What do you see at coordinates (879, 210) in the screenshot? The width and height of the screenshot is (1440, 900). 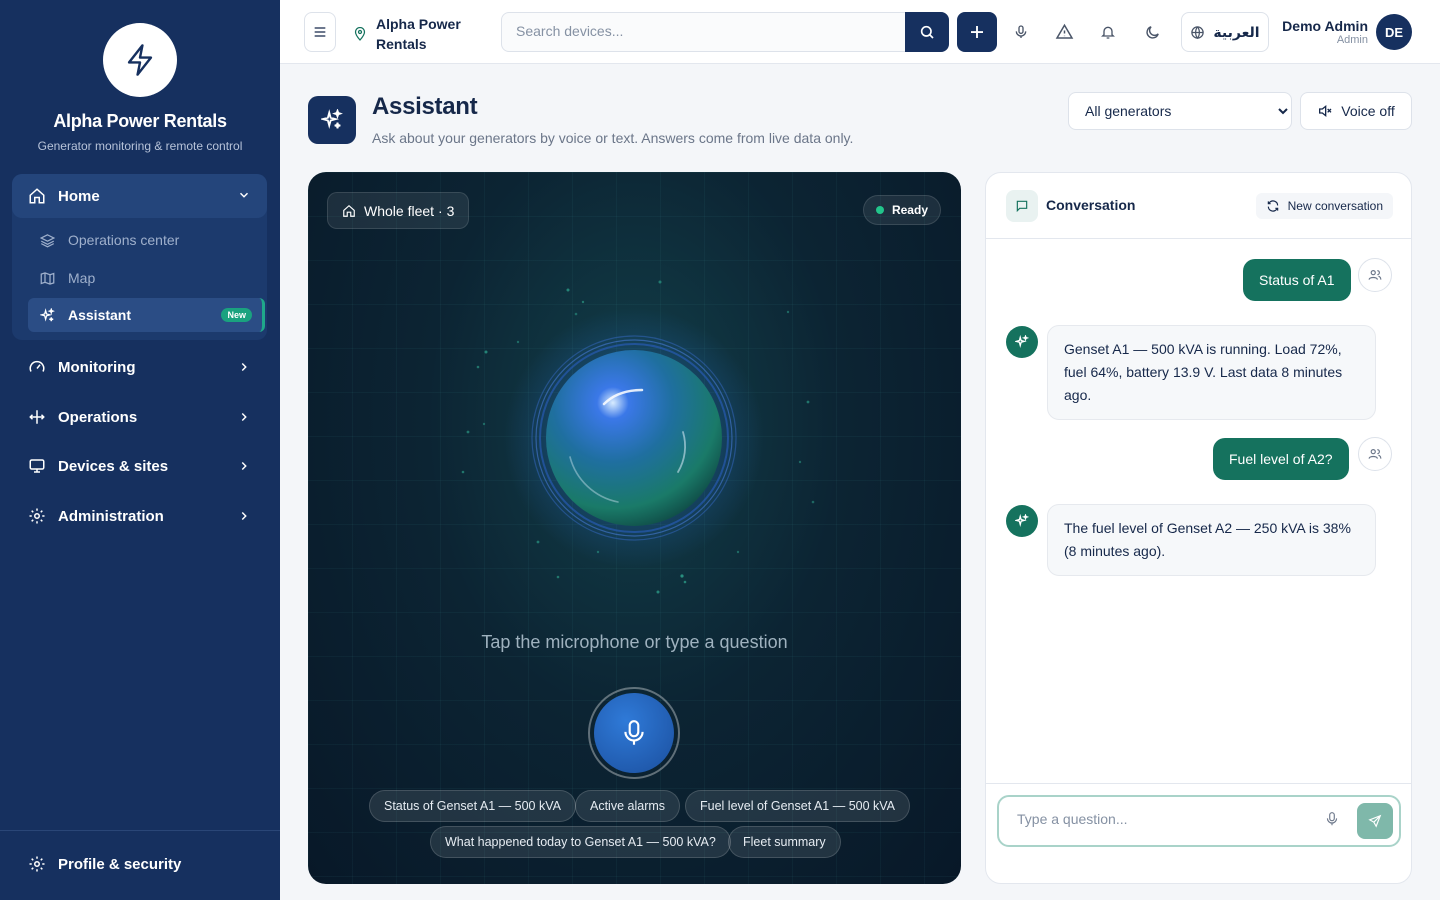 I see `status-dot` at bounding box center [879, 210].